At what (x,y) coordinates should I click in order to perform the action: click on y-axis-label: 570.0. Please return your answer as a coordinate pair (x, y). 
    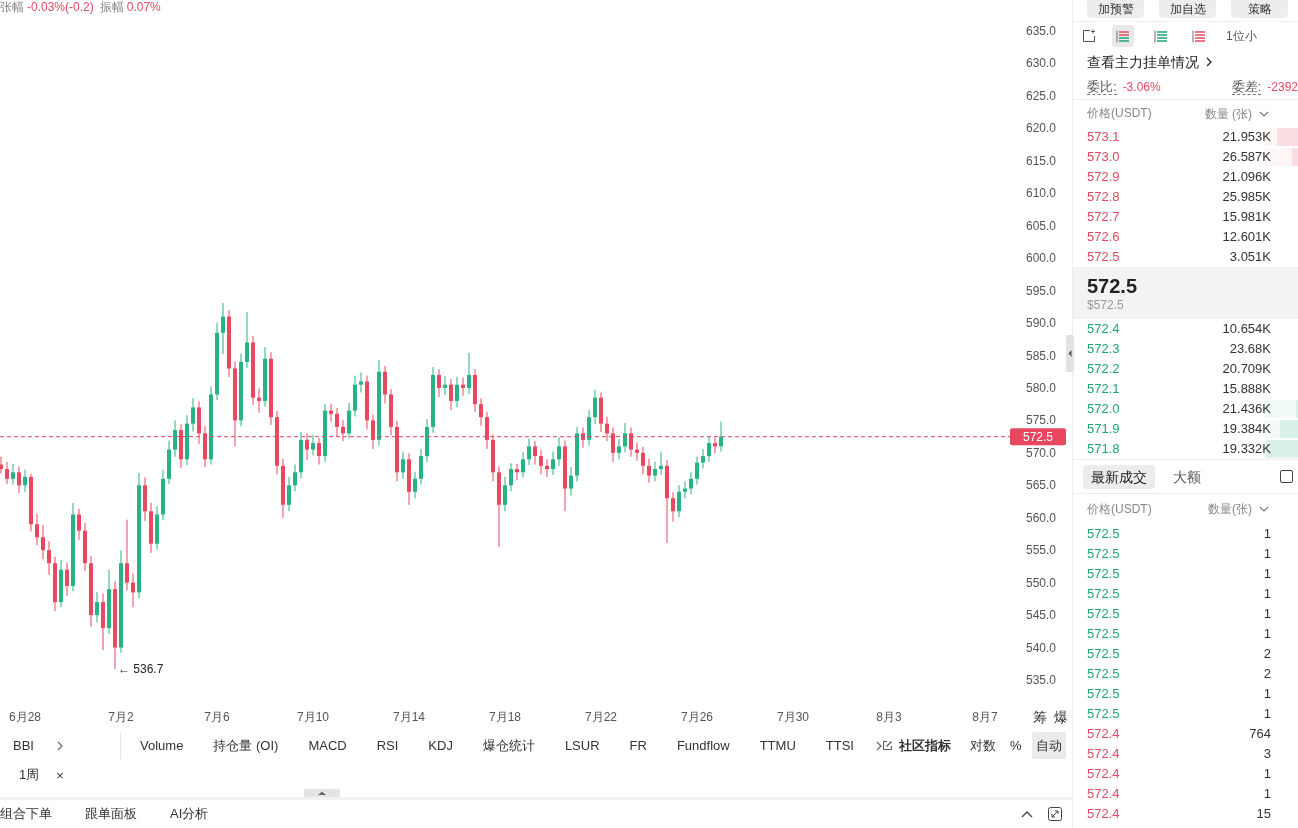
    Looking at the image, I should click on (1040, 452).